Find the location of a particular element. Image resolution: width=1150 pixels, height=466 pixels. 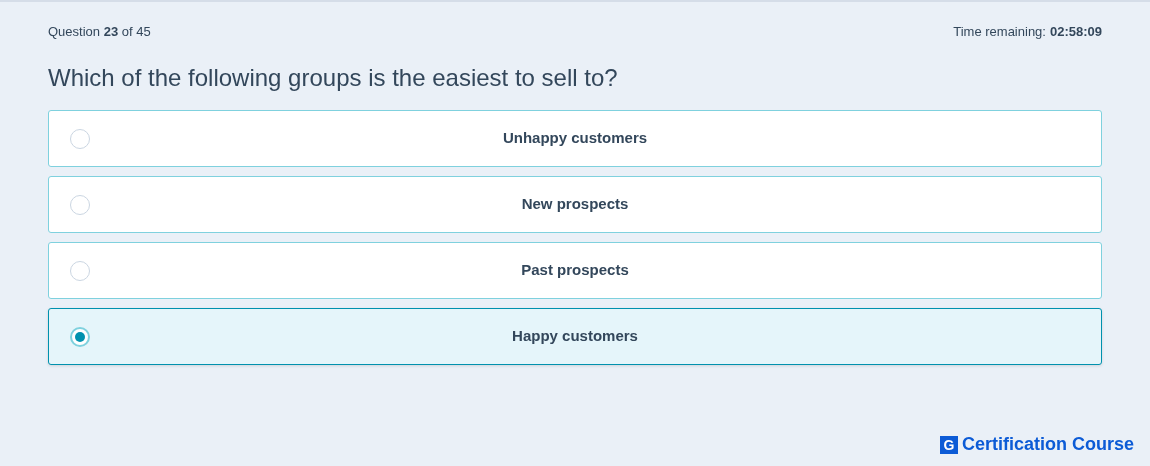

brand-name: Certification Course is located at coordinates (1047, 444).